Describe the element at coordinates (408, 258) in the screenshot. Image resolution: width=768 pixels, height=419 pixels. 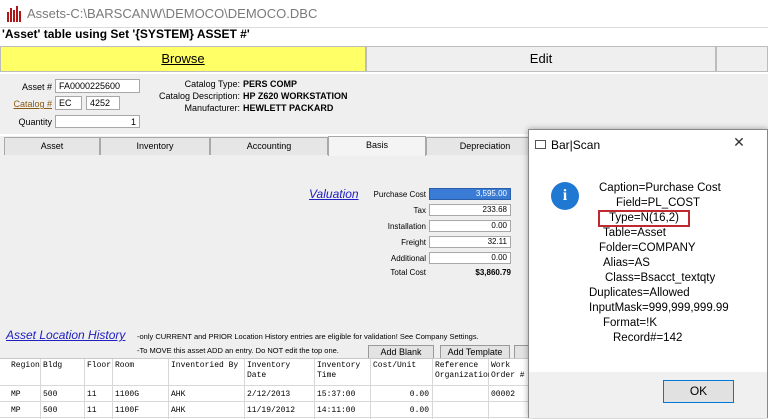
I see `additional-label: Additional` at that location.